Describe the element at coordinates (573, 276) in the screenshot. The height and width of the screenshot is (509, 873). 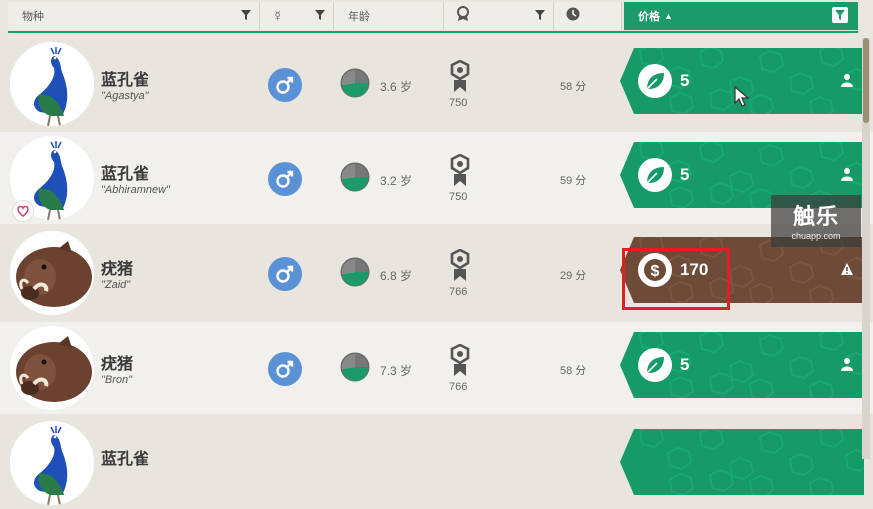
I see `time-remaining: 29 分` at that location.